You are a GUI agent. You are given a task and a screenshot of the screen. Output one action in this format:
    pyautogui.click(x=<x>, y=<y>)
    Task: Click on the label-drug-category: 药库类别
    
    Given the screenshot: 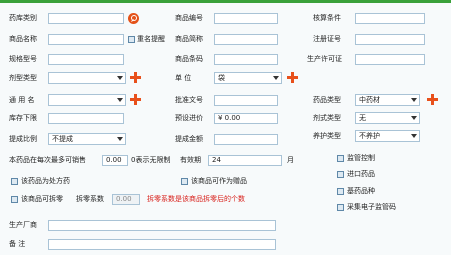 What is the action you would take?
    pyautogui.click(x=23, y=18)
    